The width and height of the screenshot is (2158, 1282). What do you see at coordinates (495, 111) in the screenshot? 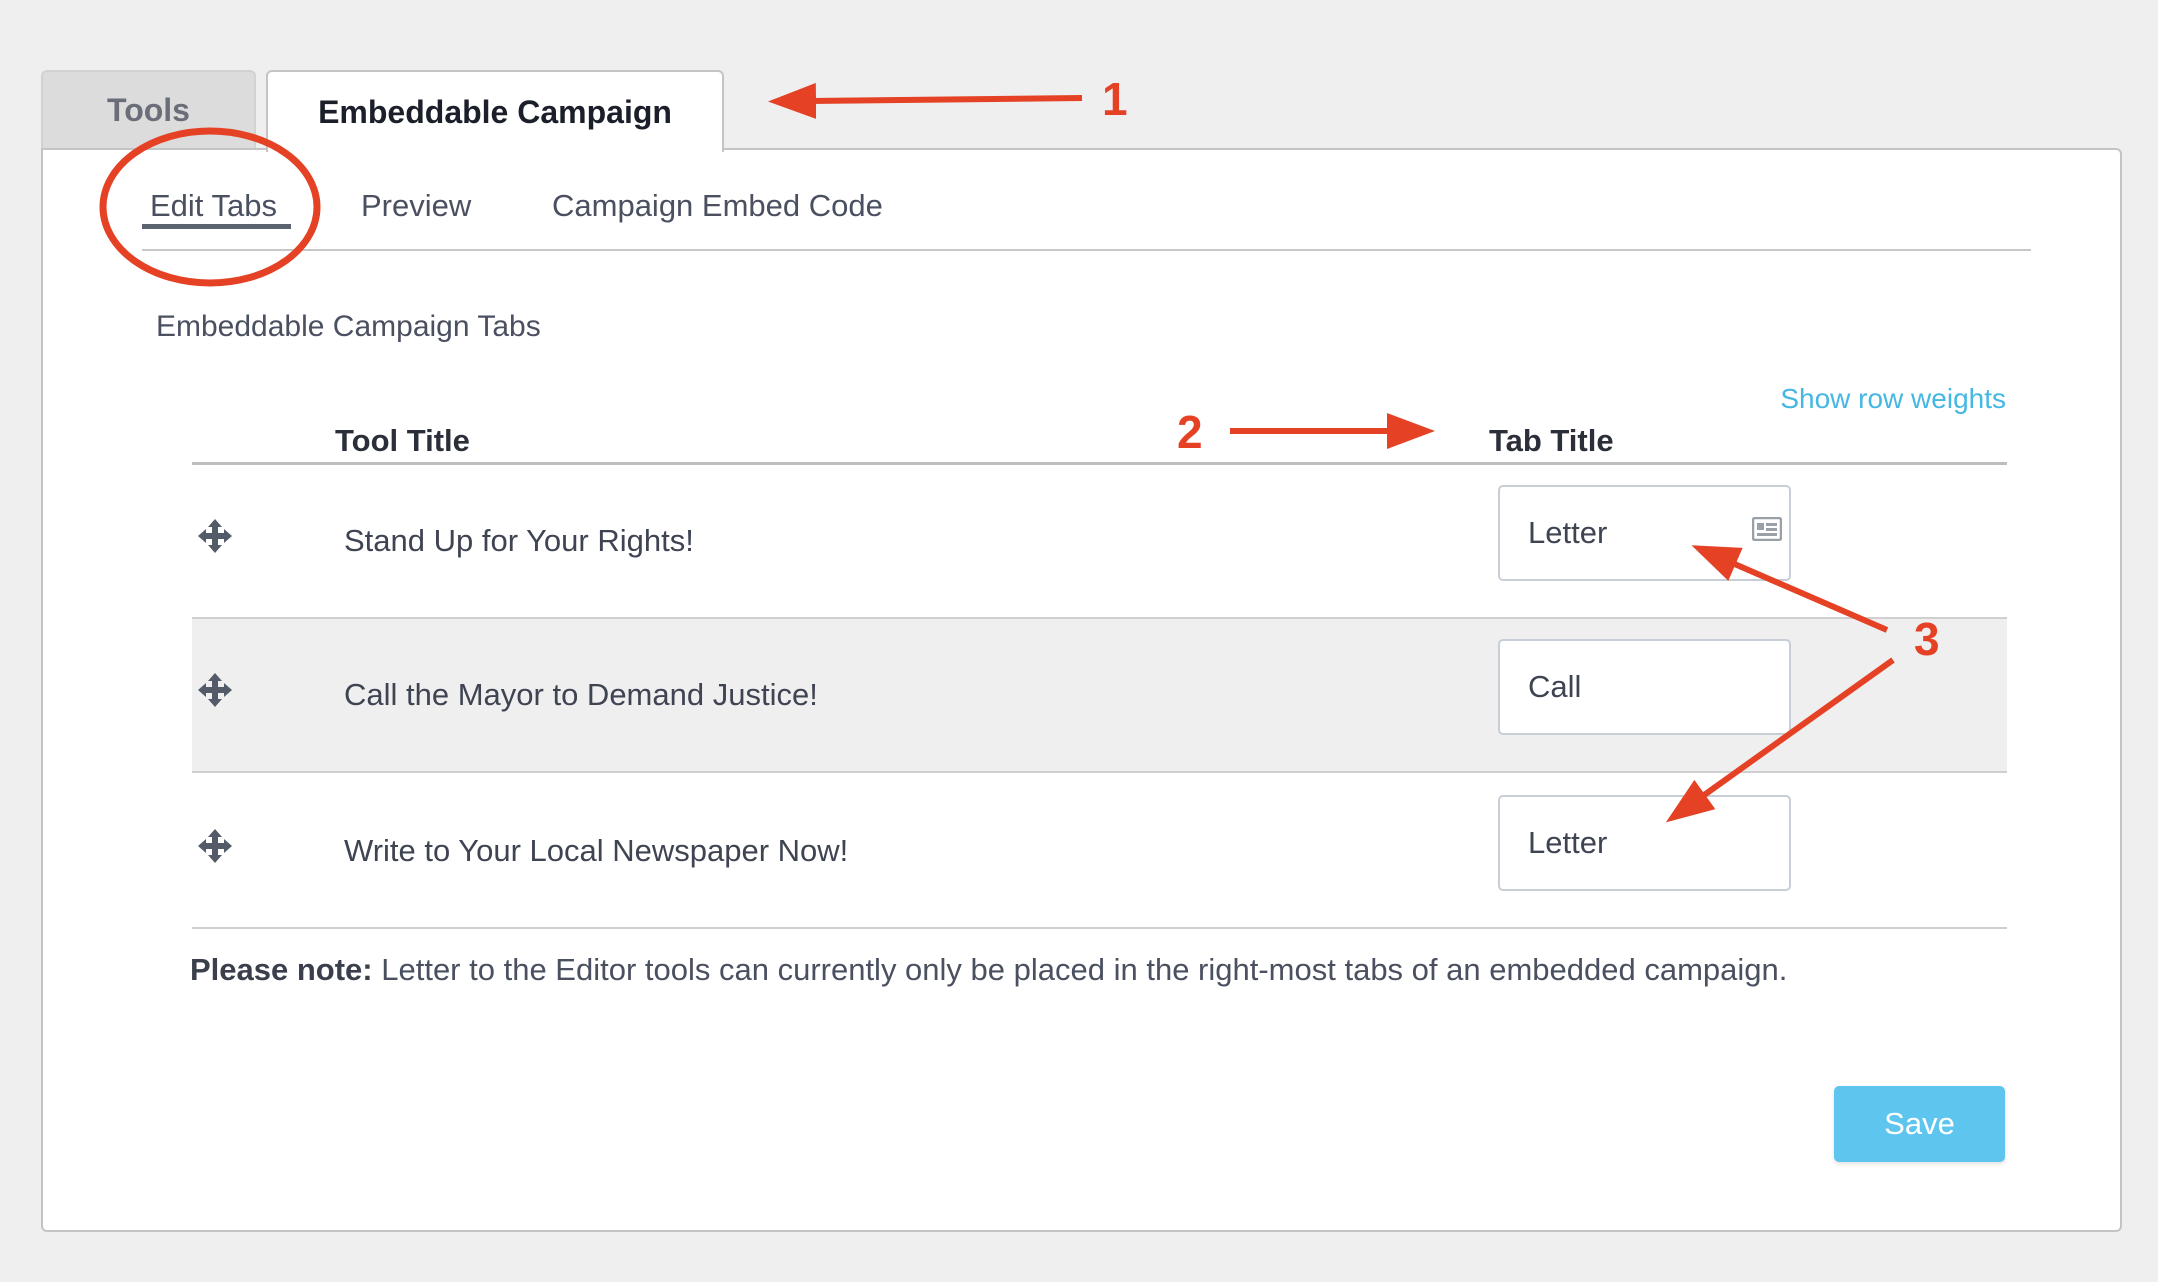
I see `tab-embeddable-campaign: Embeddable Campaign` at bounding box center [495, 111].